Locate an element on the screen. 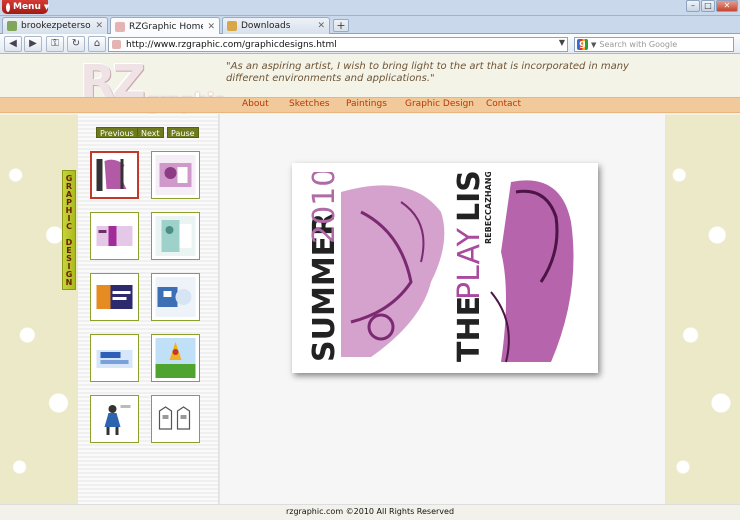 The width and height of the screenshot is (740, 520). forward-button: ▶ is located at coordinates (33, 44).